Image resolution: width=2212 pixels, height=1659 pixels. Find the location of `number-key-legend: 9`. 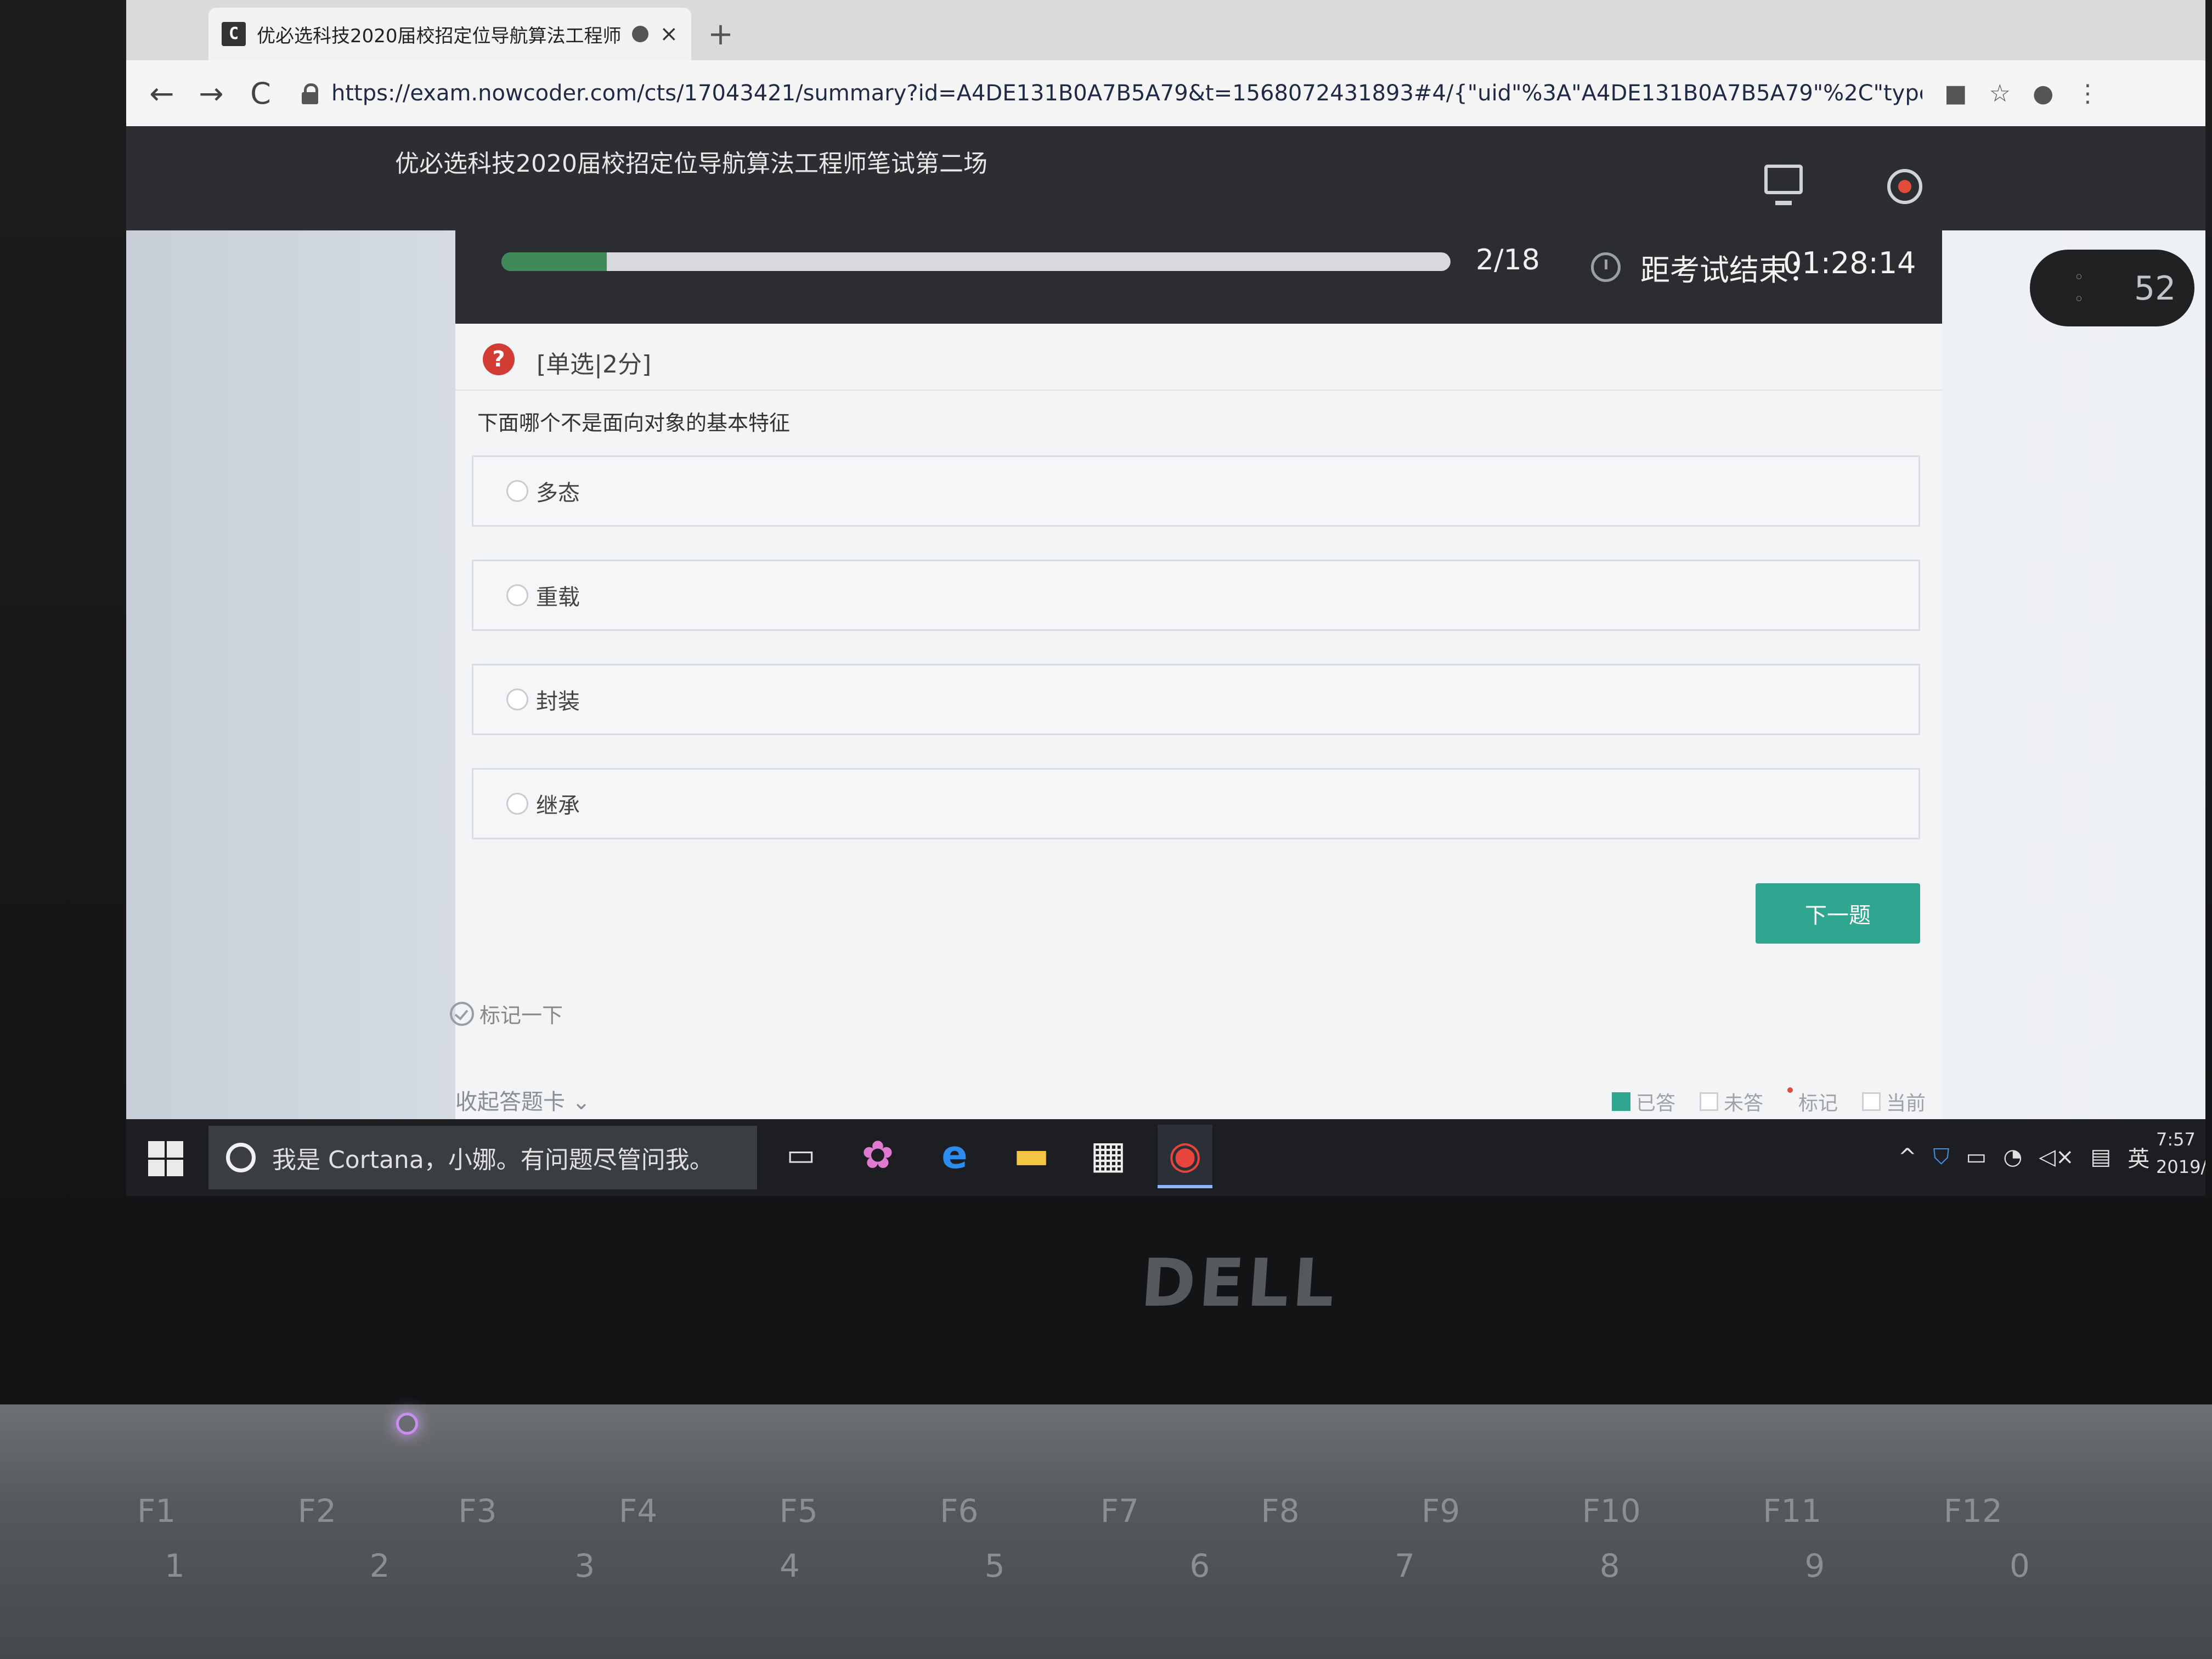

number-key-legend: 9 is located at coordinates (1815, 1565).